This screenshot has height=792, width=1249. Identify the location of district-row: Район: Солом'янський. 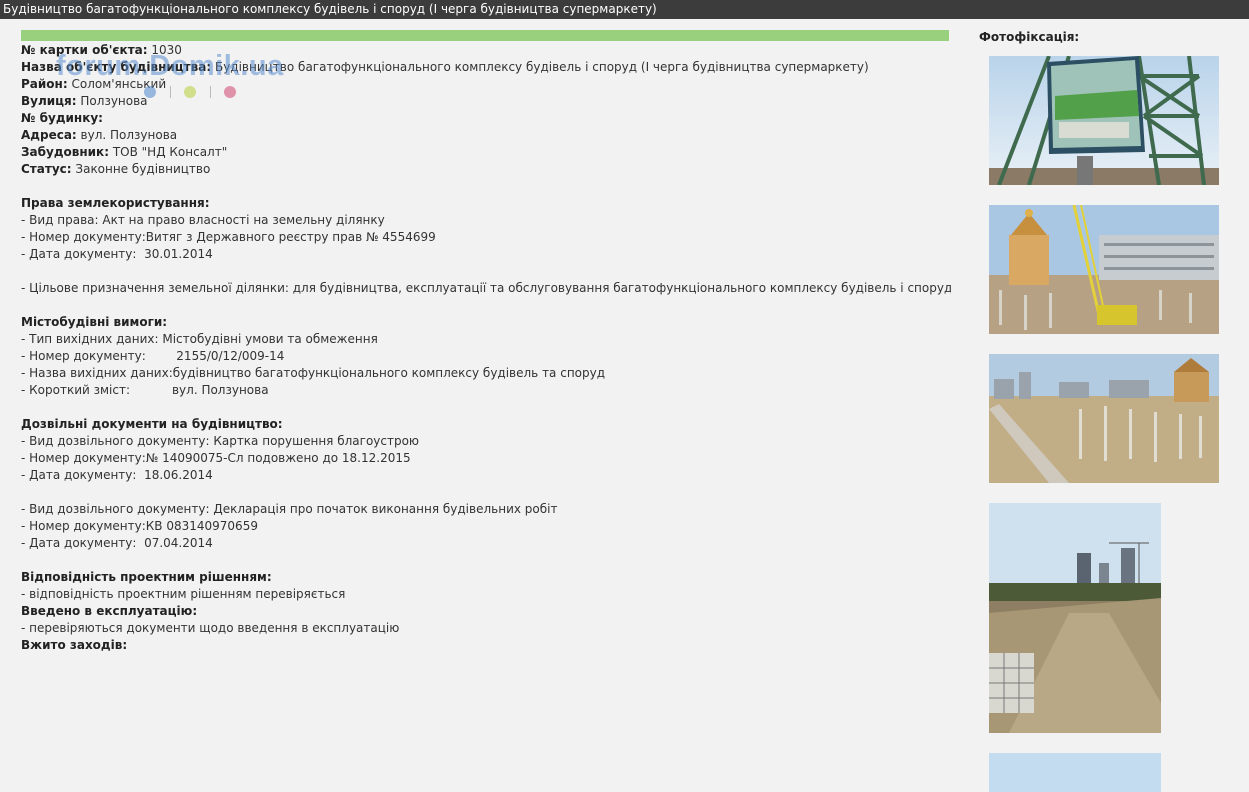
(486, 84).